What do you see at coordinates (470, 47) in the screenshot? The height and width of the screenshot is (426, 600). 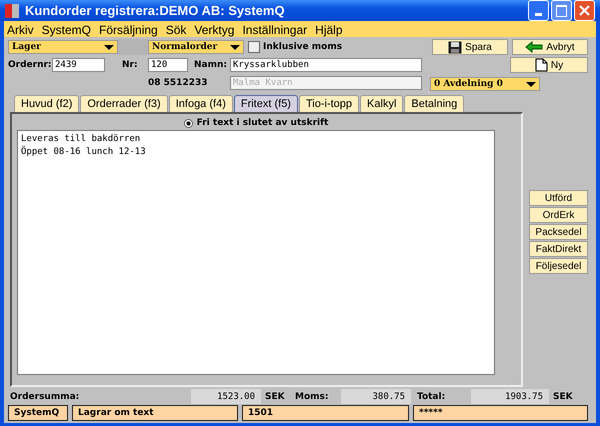 I see `save-button: Spara` at bounding box center [470, 47].